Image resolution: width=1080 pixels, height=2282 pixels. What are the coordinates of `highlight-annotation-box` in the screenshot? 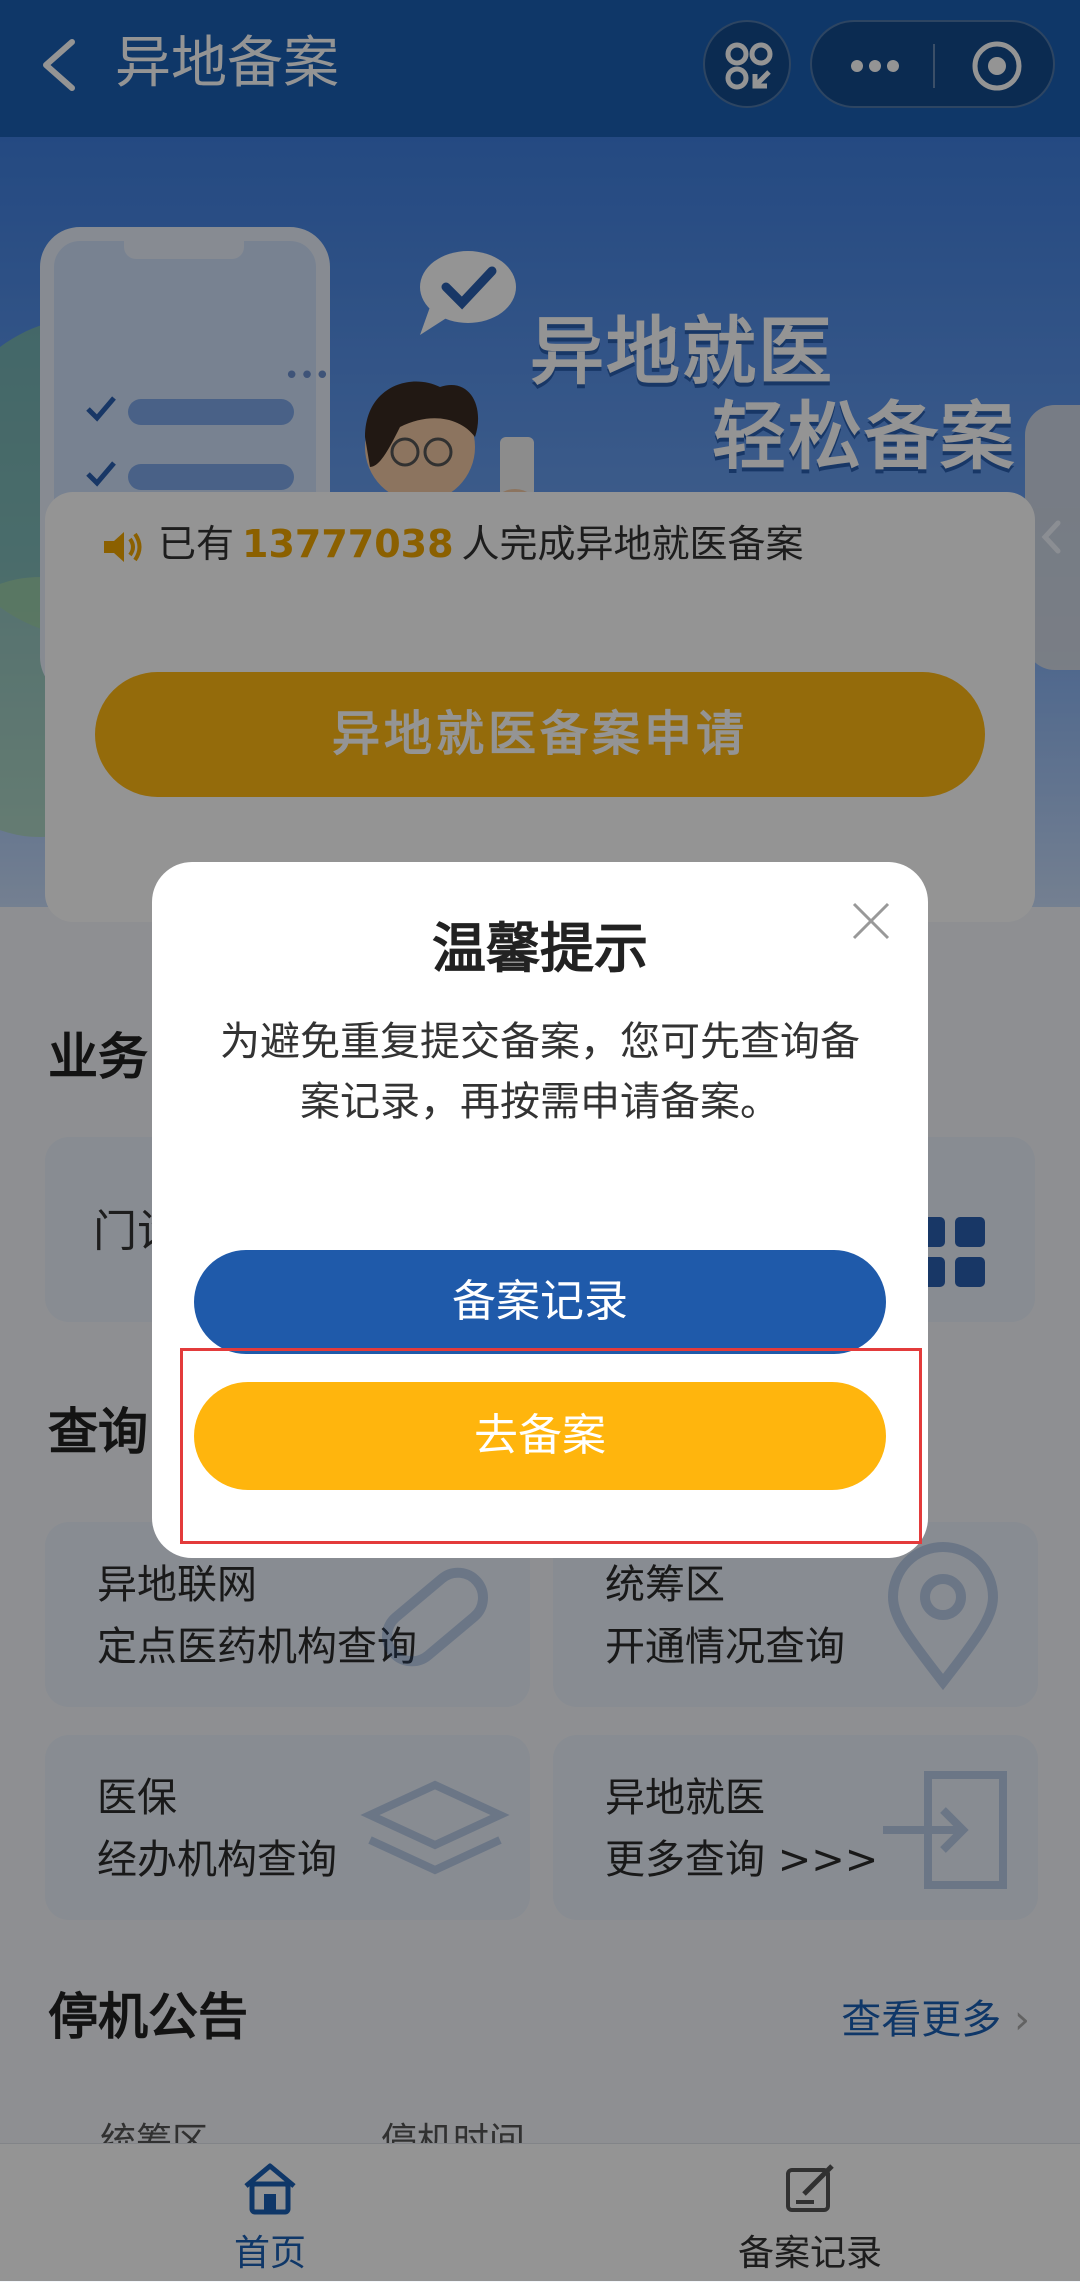 It's located at (551, 1446).